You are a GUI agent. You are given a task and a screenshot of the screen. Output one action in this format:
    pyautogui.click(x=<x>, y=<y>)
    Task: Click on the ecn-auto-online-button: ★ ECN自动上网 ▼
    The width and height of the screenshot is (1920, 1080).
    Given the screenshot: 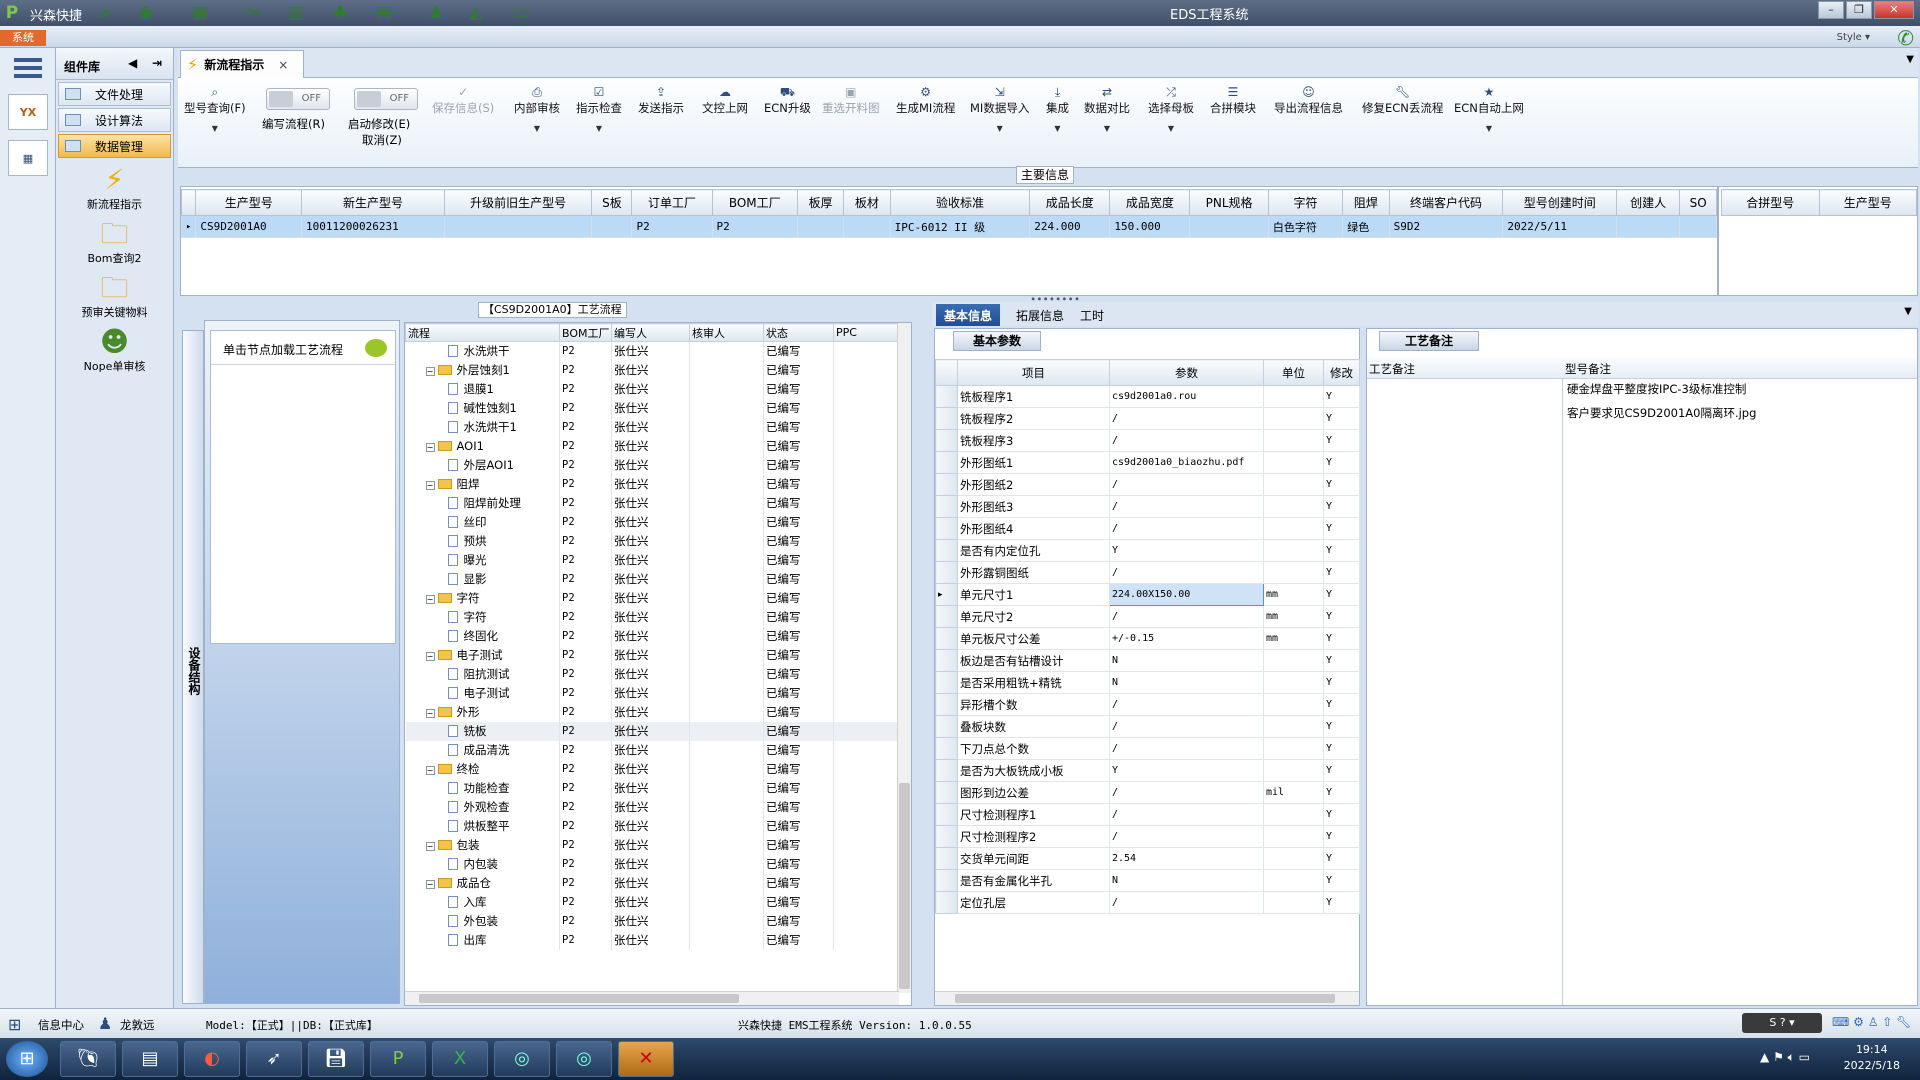 What is the action you would take?
    pyautogui.click(x=1489, y=108)
    